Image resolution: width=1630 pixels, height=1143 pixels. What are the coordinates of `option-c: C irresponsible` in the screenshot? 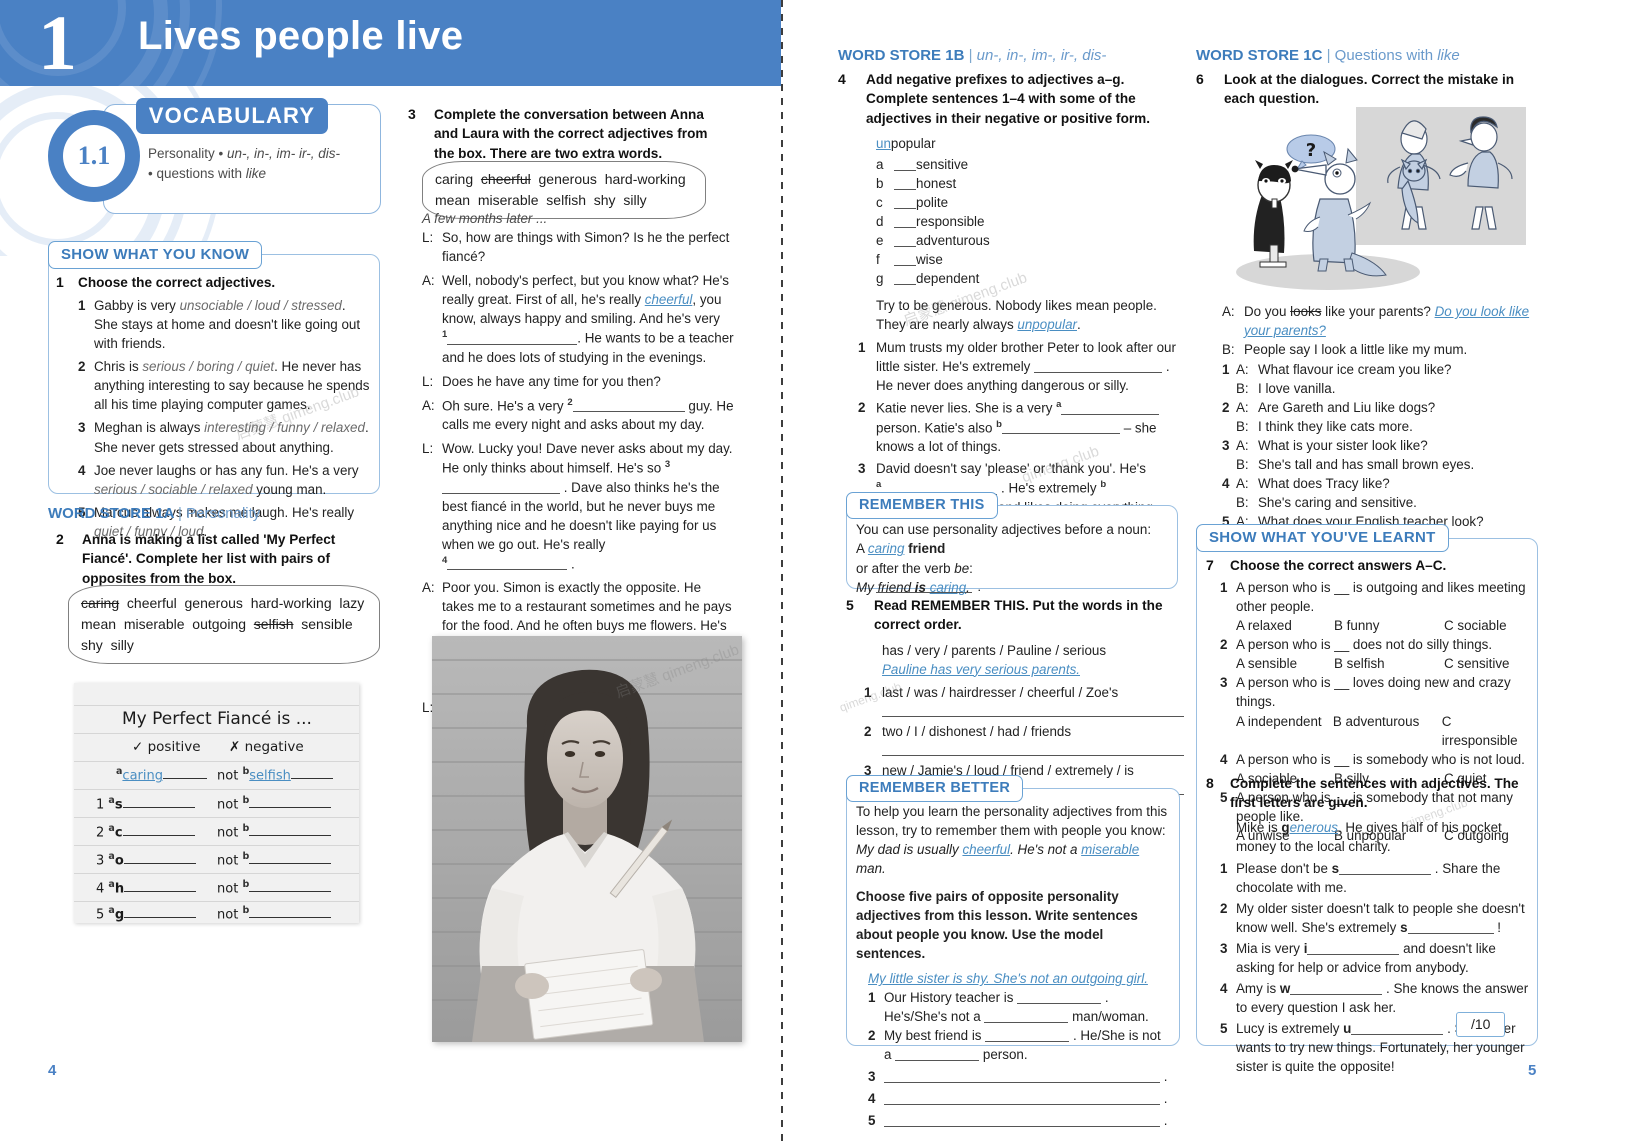 It's located at (1486, 731).